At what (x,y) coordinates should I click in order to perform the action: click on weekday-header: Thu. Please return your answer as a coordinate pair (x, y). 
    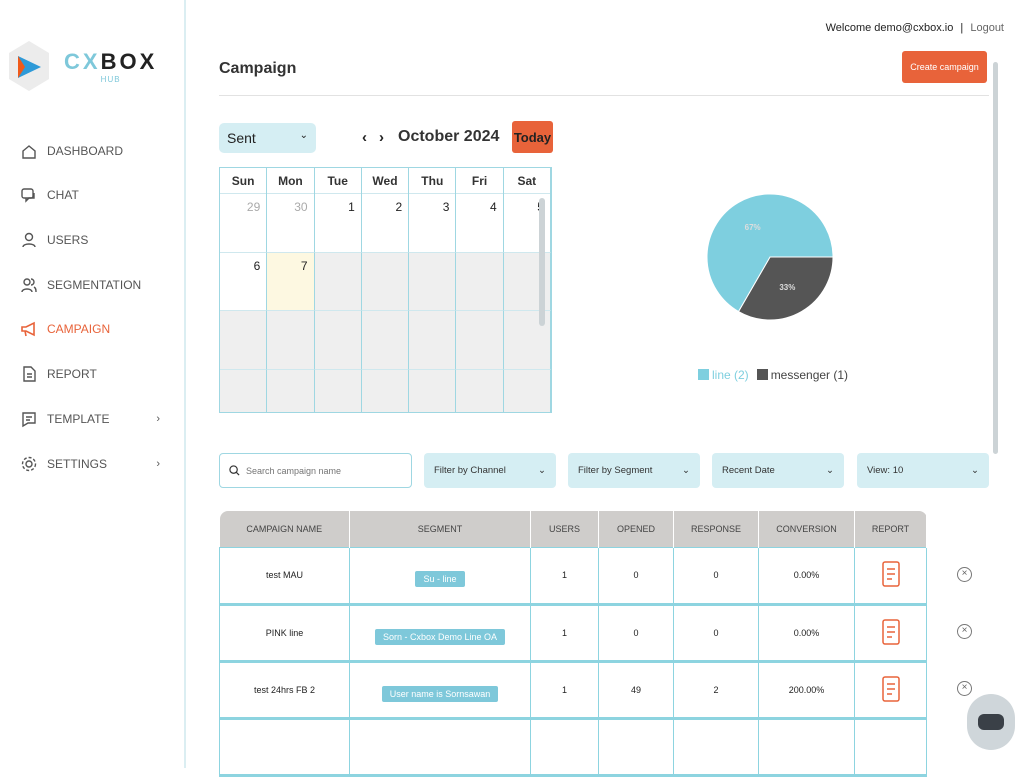
    Looking at the image, I should click on (433, 181).